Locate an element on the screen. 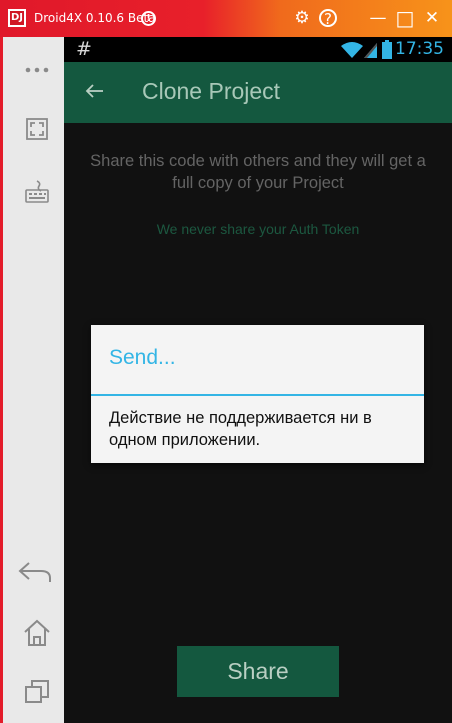 This screenshot has width=452, height=723. status-clock: 17:35 is located at coordinates (419, 49).